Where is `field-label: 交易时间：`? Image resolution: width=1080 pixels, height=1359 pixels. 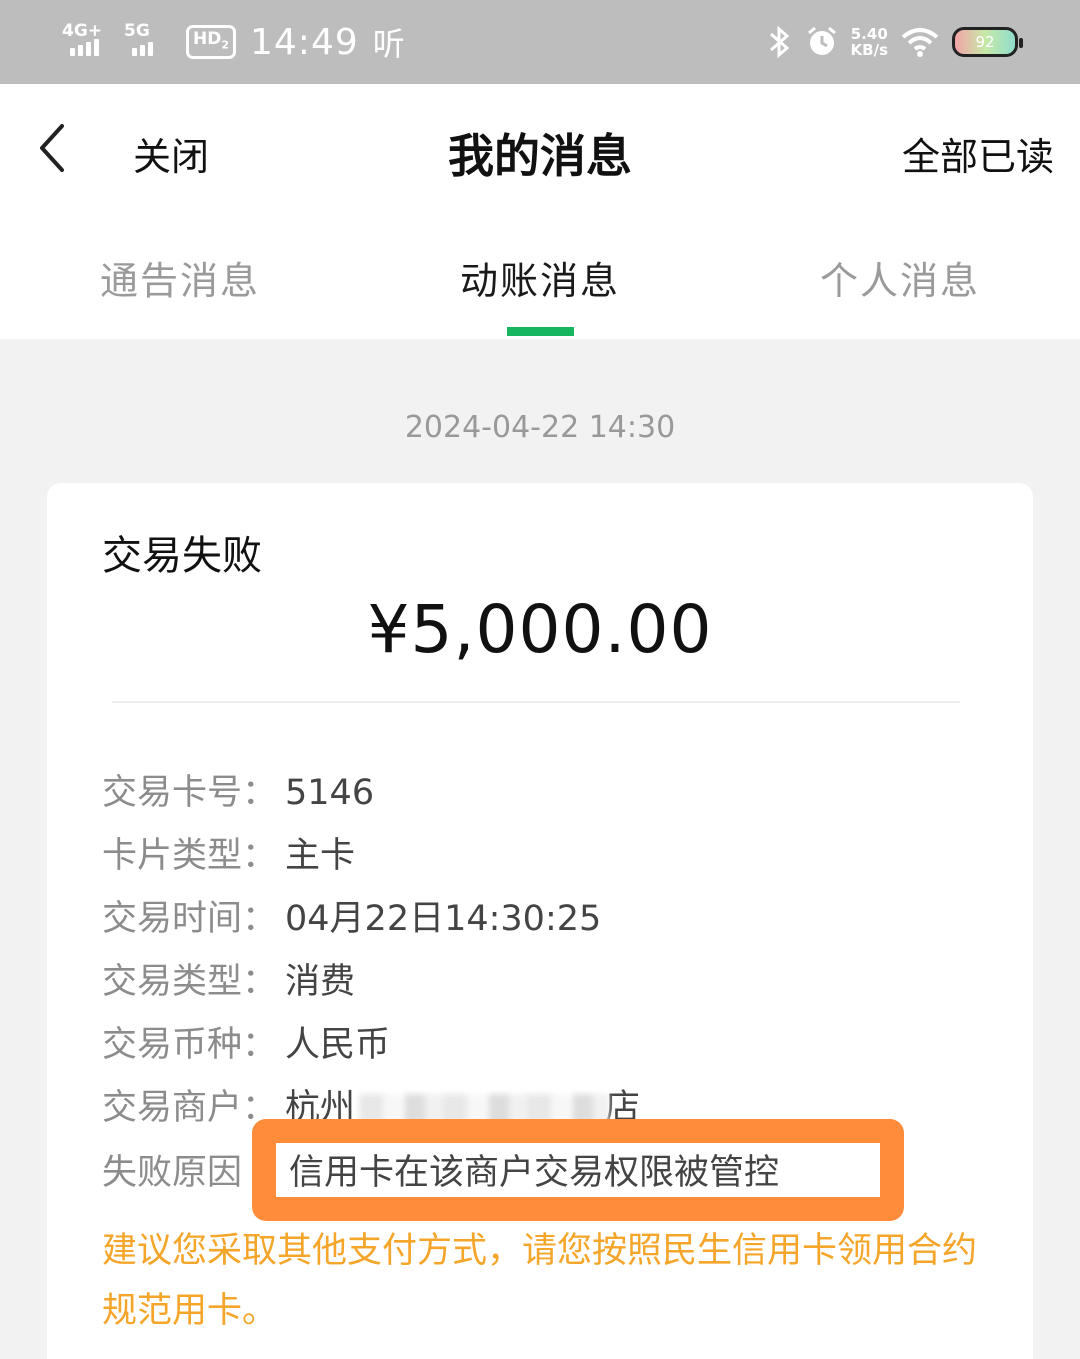 field-label: 交易时间： is located at coordinates (190, 919).